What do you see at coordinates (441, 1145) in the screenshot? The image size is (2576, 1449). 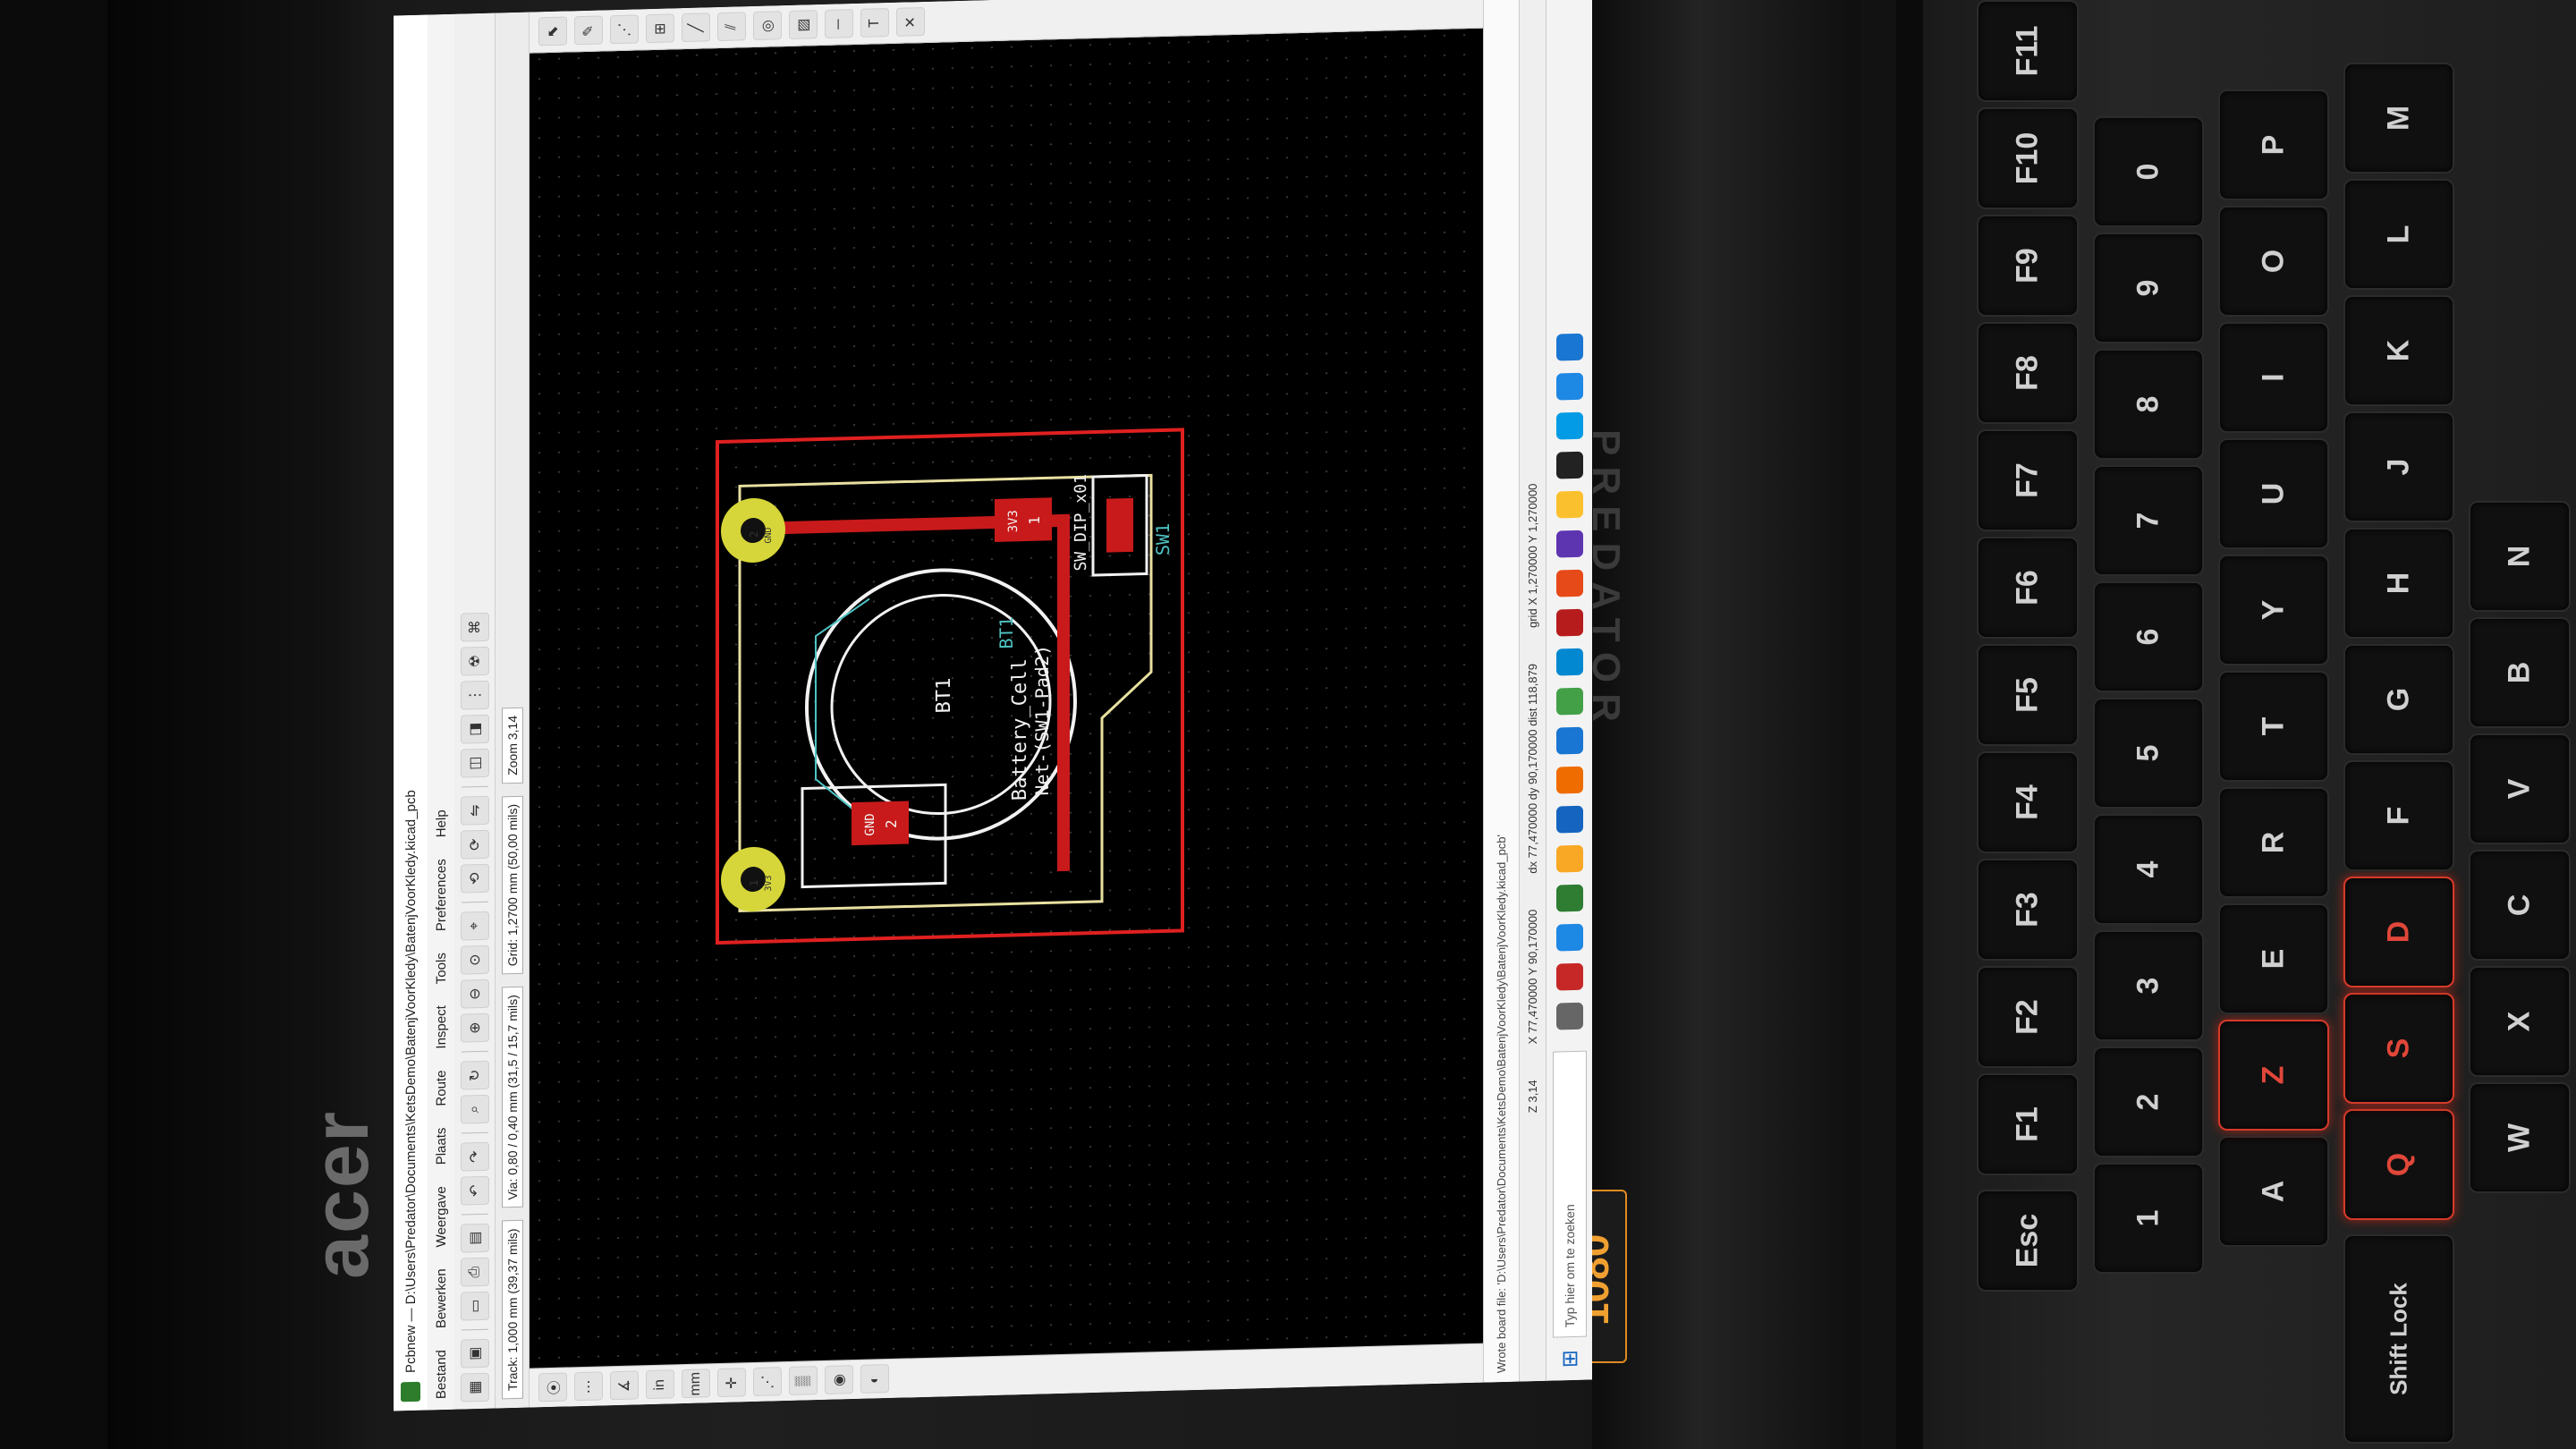 I see `menu-plaats: Plaats` at bounding box center [441, 1145].